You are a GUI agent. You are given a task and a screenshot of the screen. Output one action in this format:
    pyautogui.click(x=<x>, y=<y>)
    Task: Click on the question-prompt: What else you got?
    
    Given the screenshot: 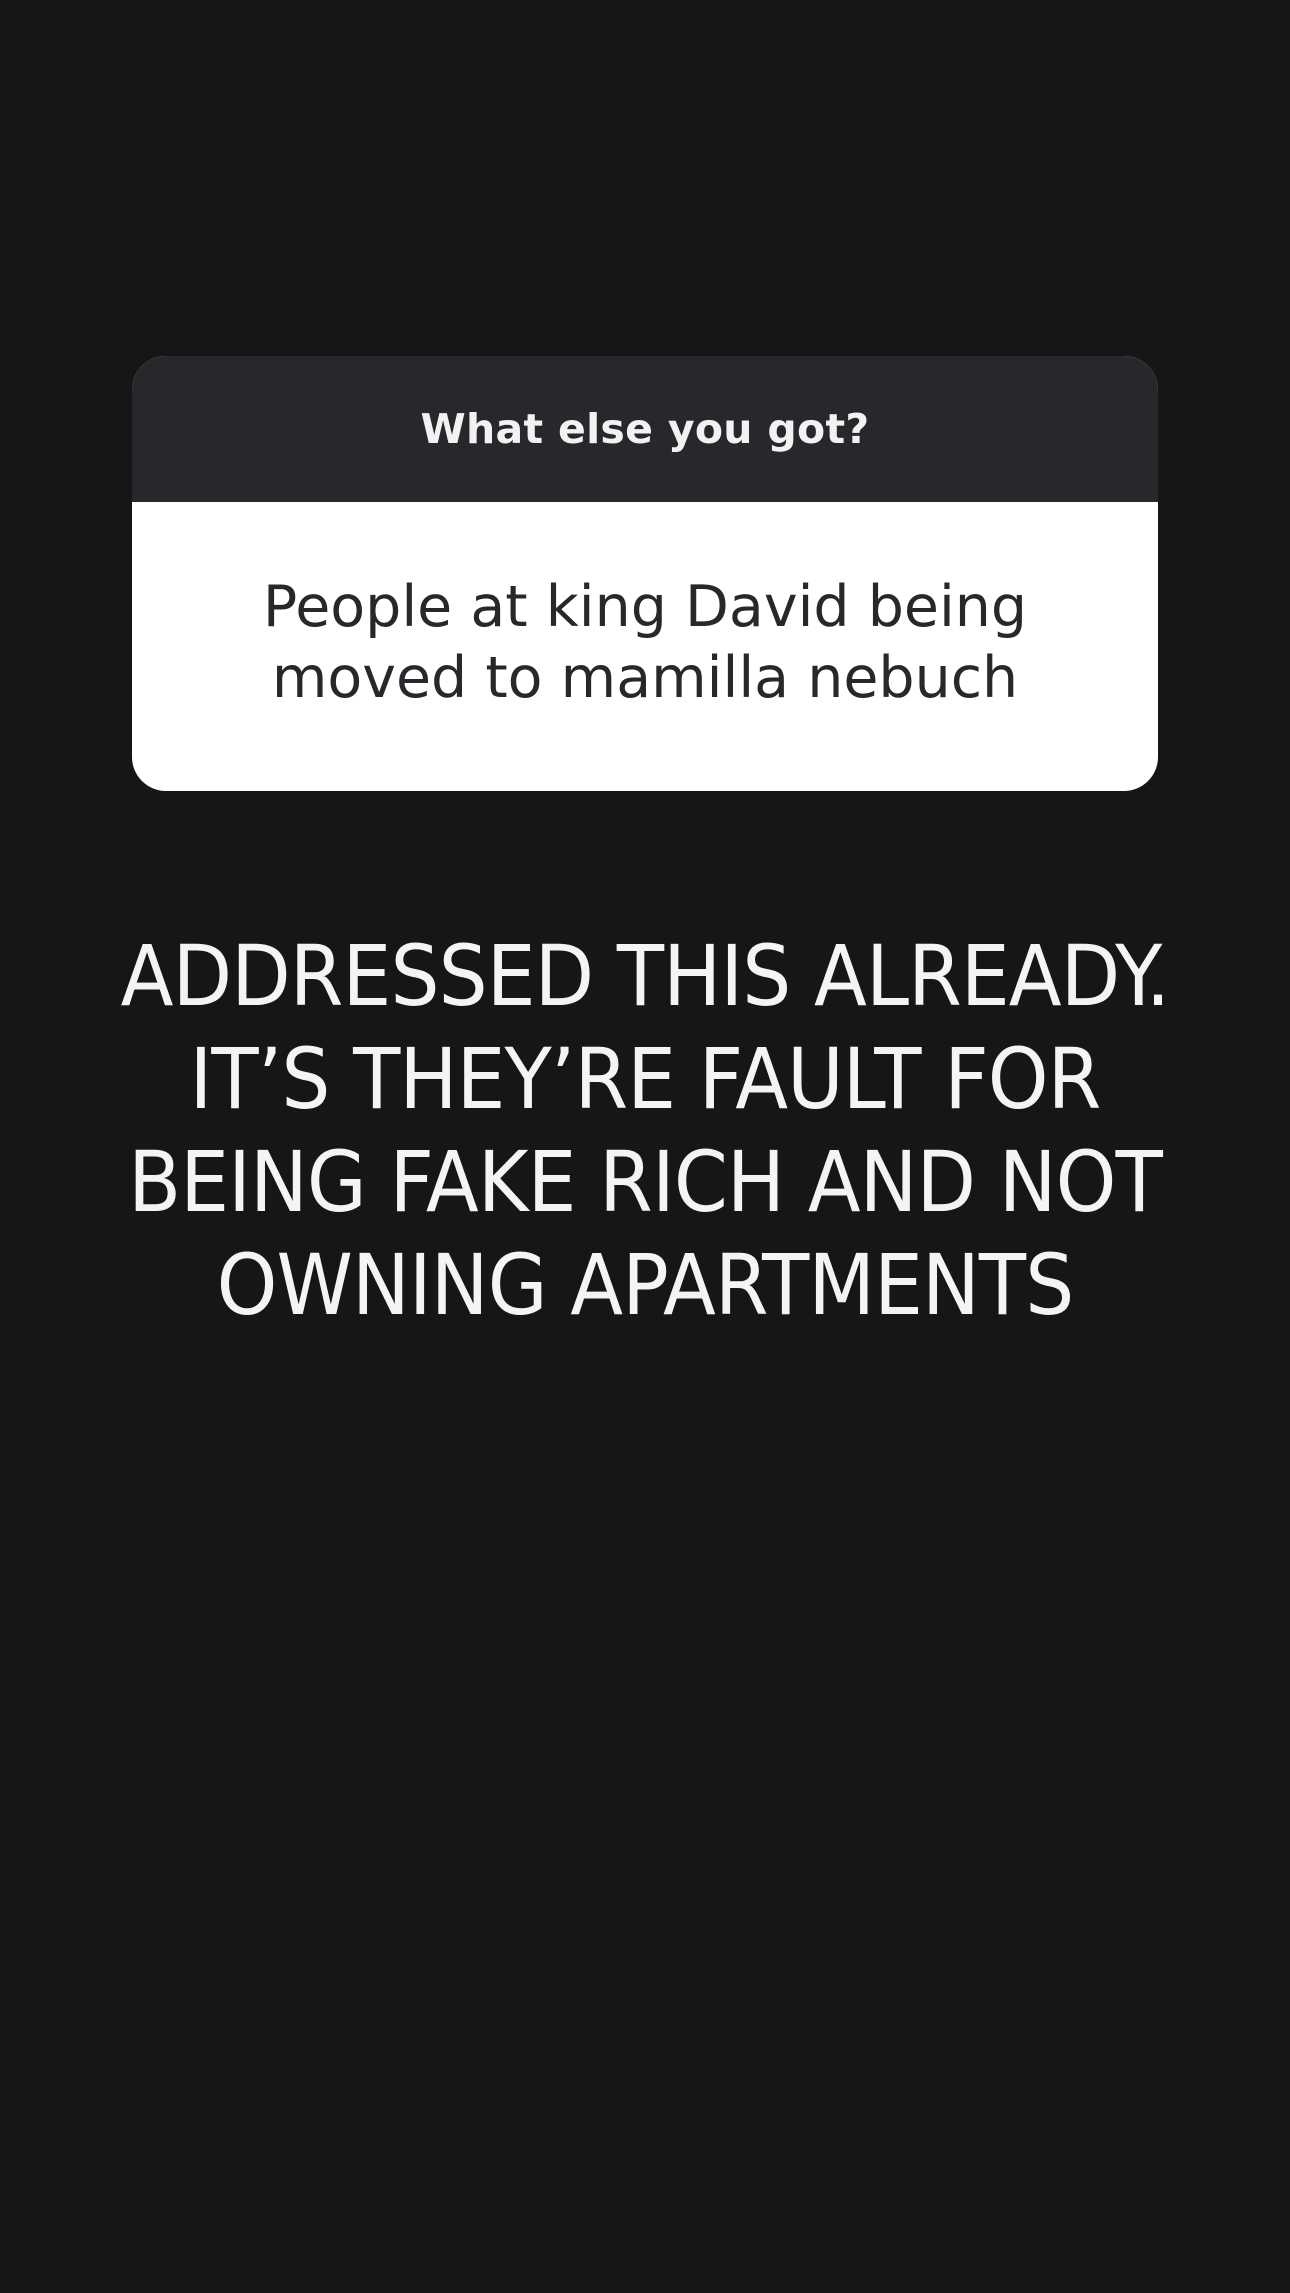 What is the action you would take?
    pyautogui.click(x=645, y=429)
    